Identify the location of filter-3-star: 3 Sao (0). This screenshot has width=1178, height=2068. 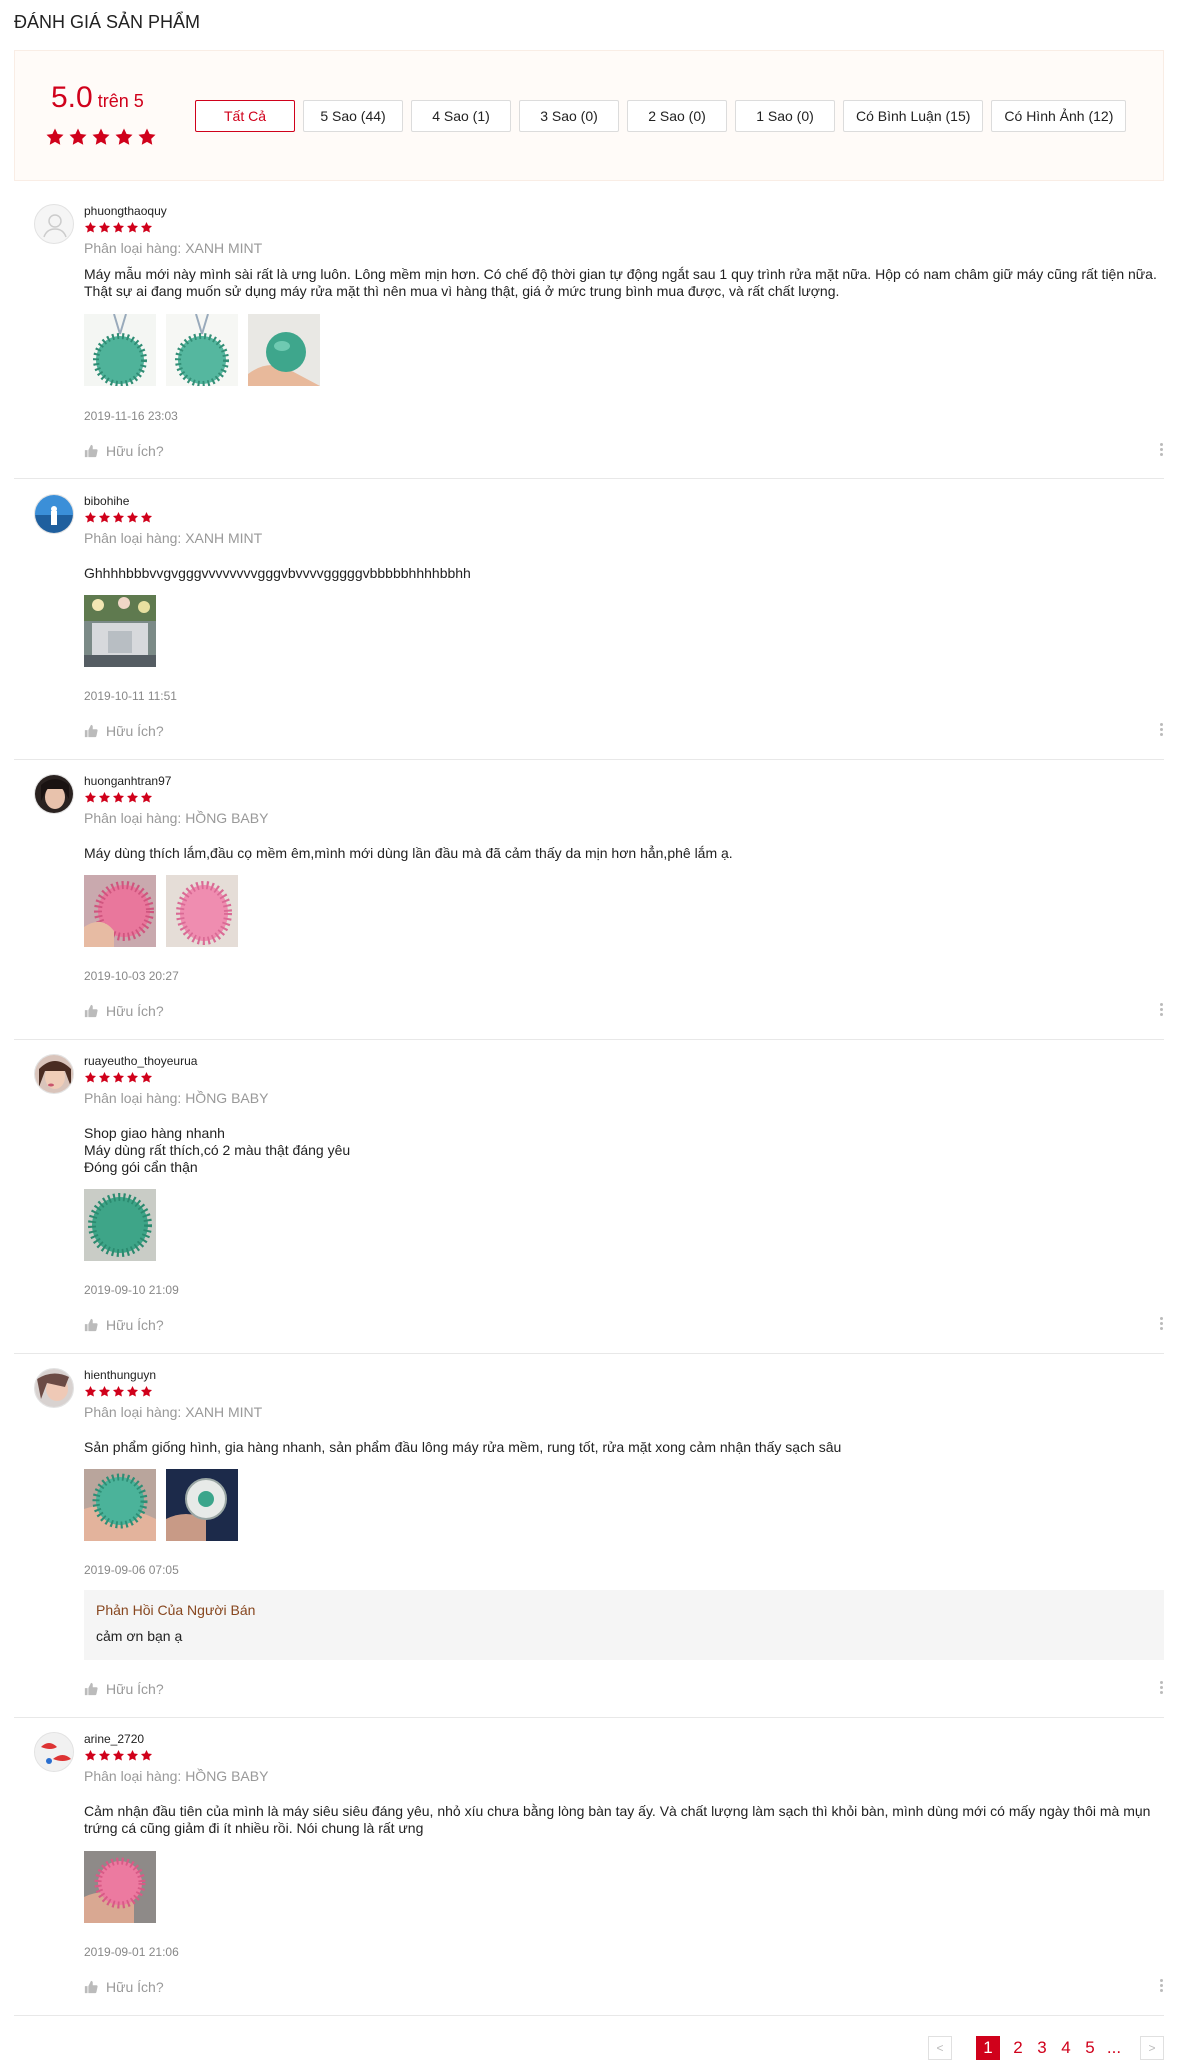
(569, 116).